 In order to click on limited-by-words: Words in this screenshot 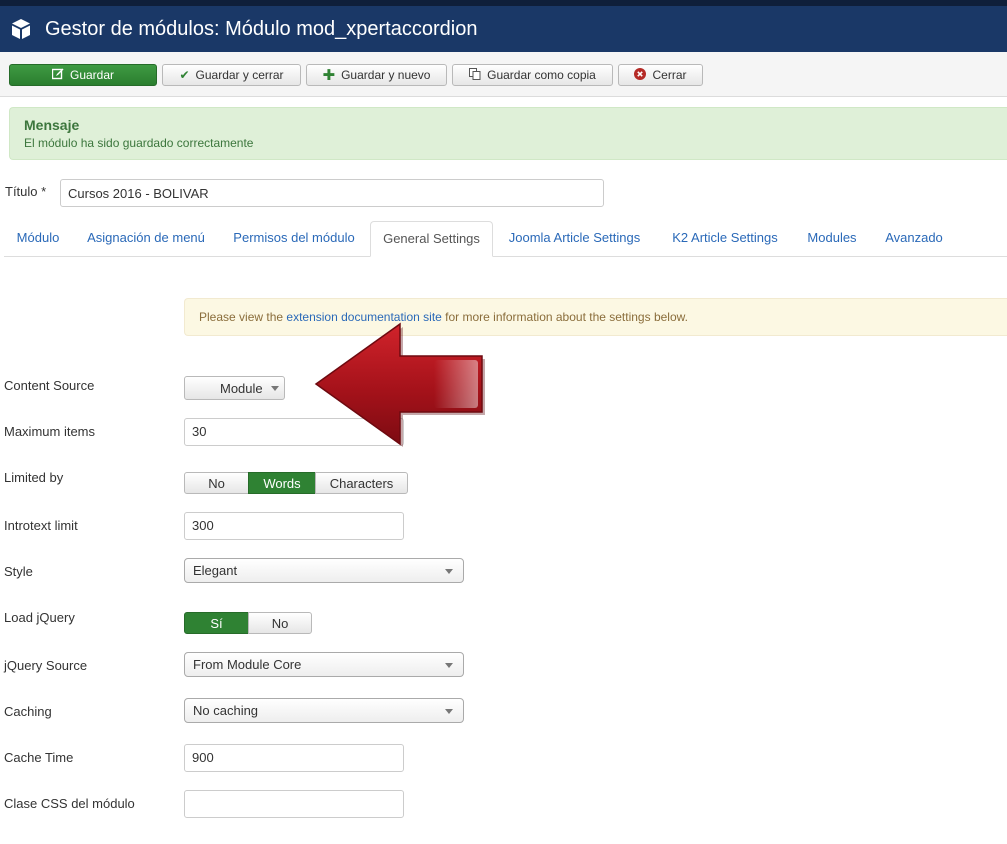, I will do `click(282, 483)`.